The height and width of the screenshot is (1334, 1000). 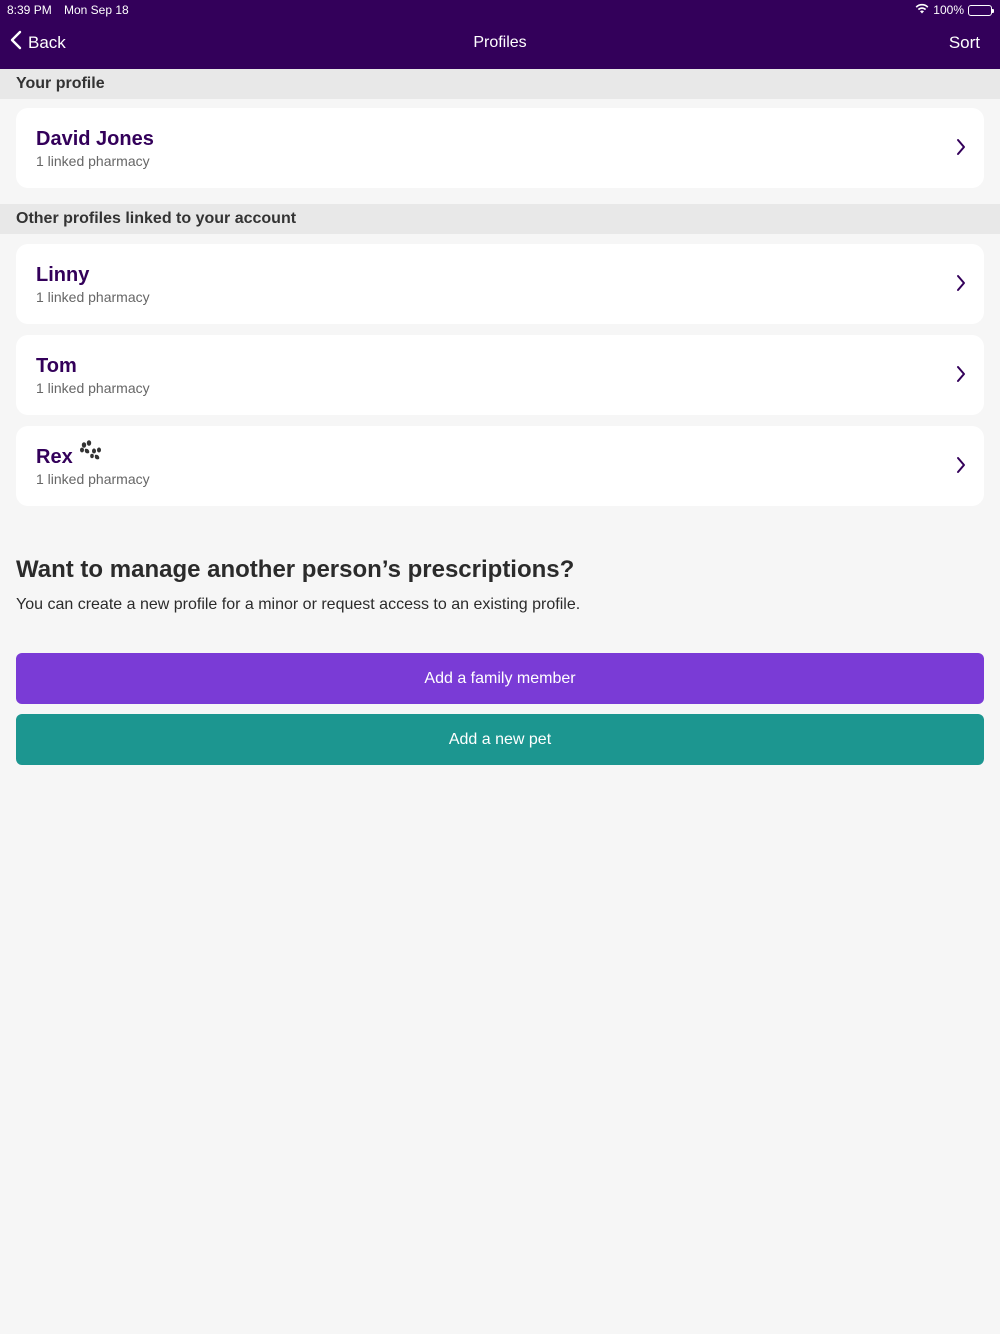 I want to click on battery-percent: 100%, so click(x=948, y=10).